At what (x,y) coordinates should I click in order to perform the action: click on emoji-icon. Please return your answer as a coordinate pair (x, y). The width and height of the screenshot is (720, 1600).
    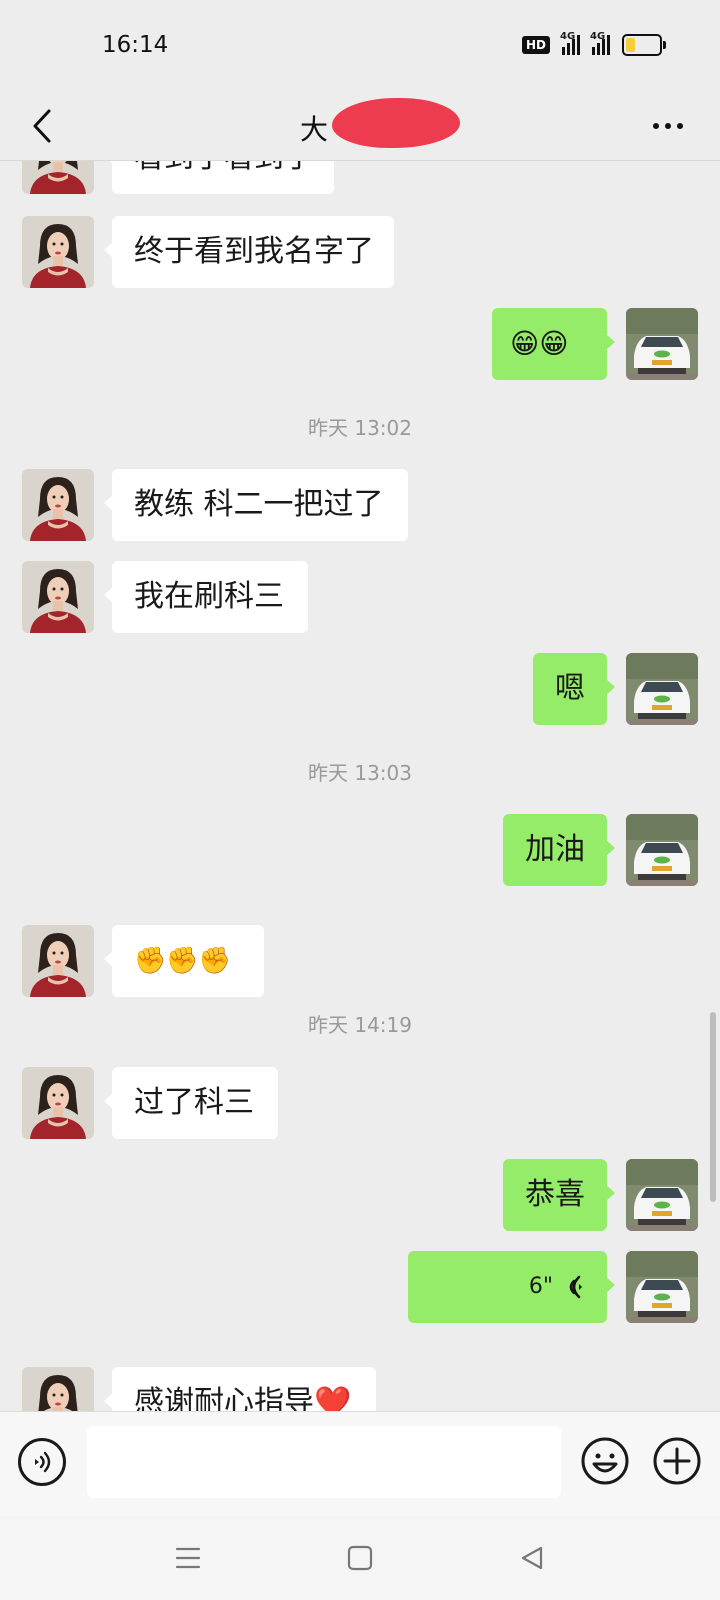
    Looking at the image, I should click on (605, 1461).